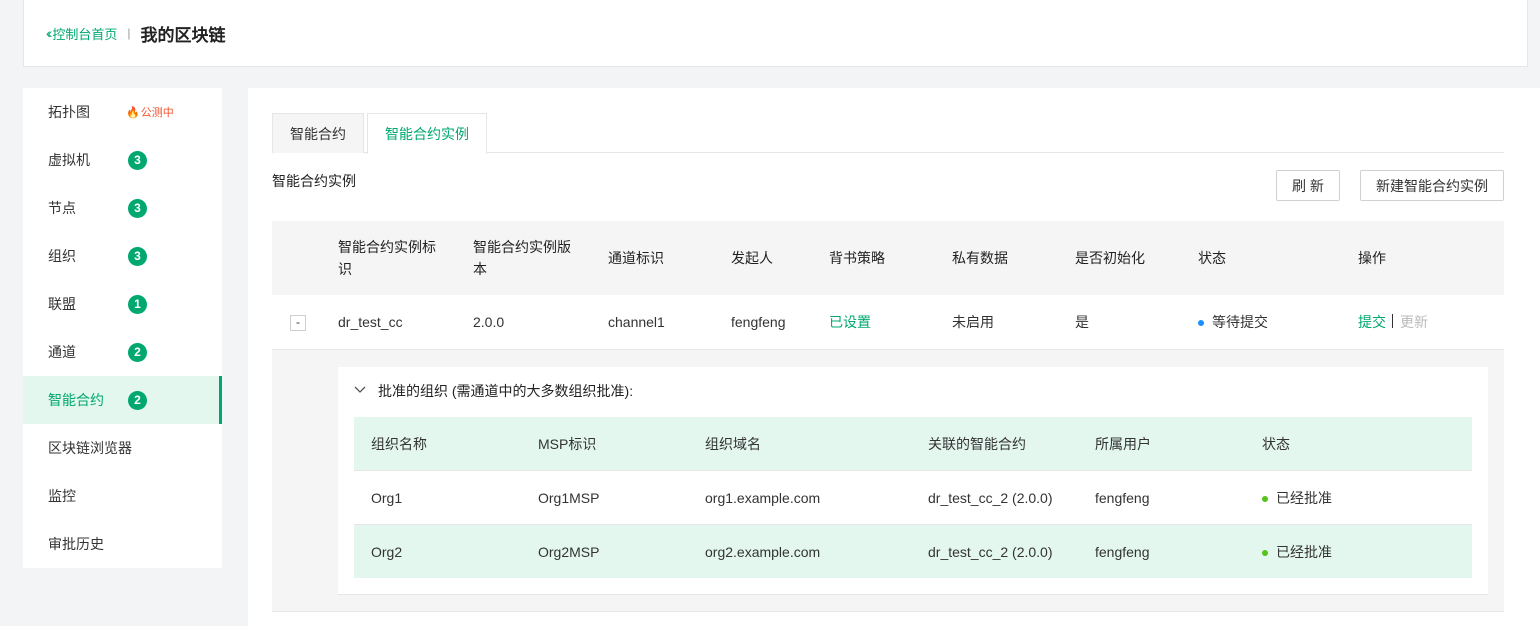 The image size is (1540, 626). What do you see at coordinates (183, 35) in the screenshot?
I see `page-title: 我的区块链` at bounding box center [183, 35].